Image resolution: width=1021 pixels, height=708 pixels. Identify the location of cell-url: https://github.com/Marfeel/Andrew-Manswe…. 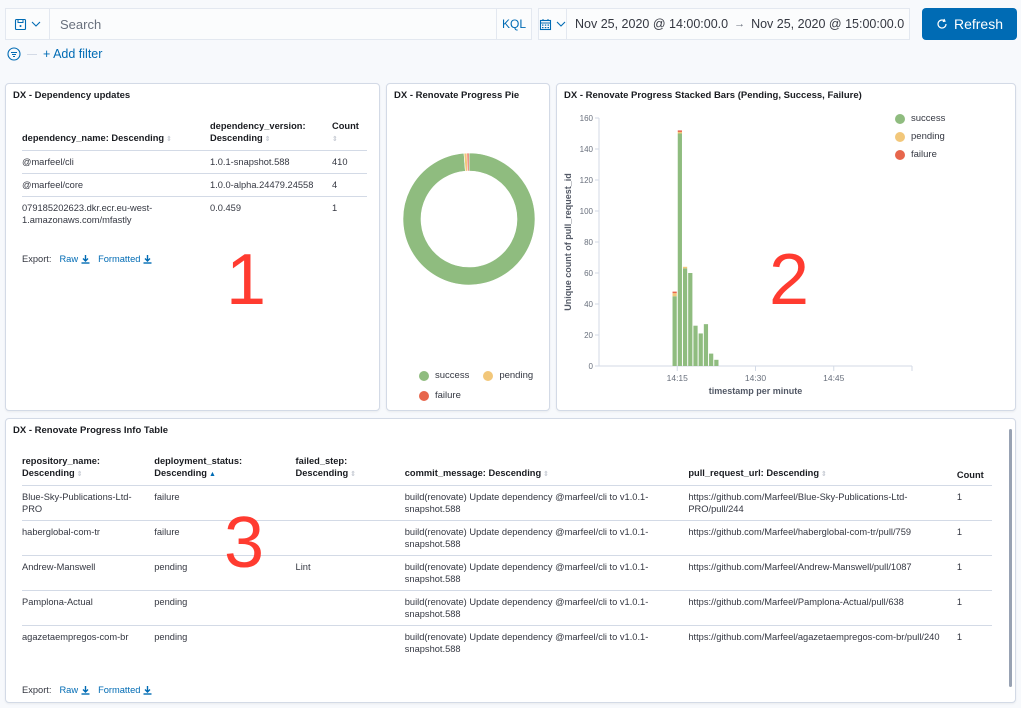
(822, 573).